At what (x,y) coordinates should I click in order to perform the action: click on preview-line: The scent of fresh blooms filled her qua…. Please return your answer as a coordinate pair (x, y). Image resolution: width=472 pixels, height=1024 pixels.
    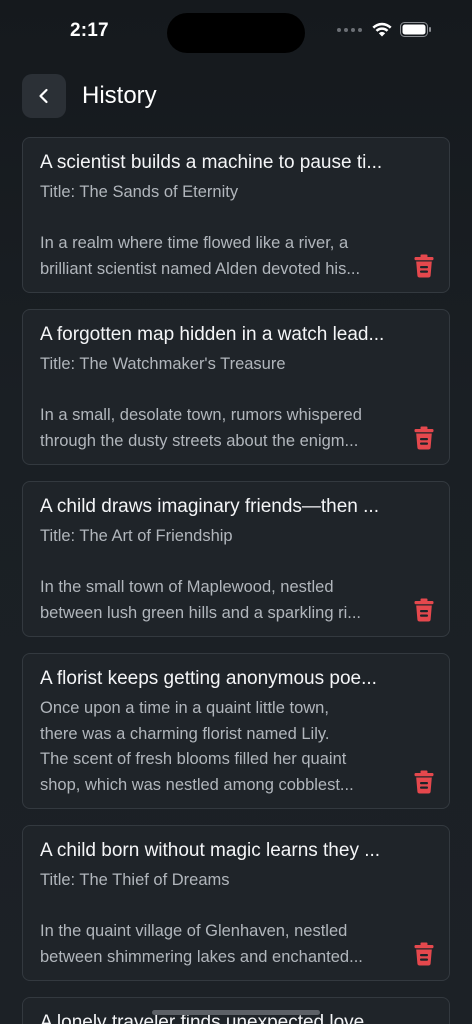
    Looking at the image, I should click on (193, 759).